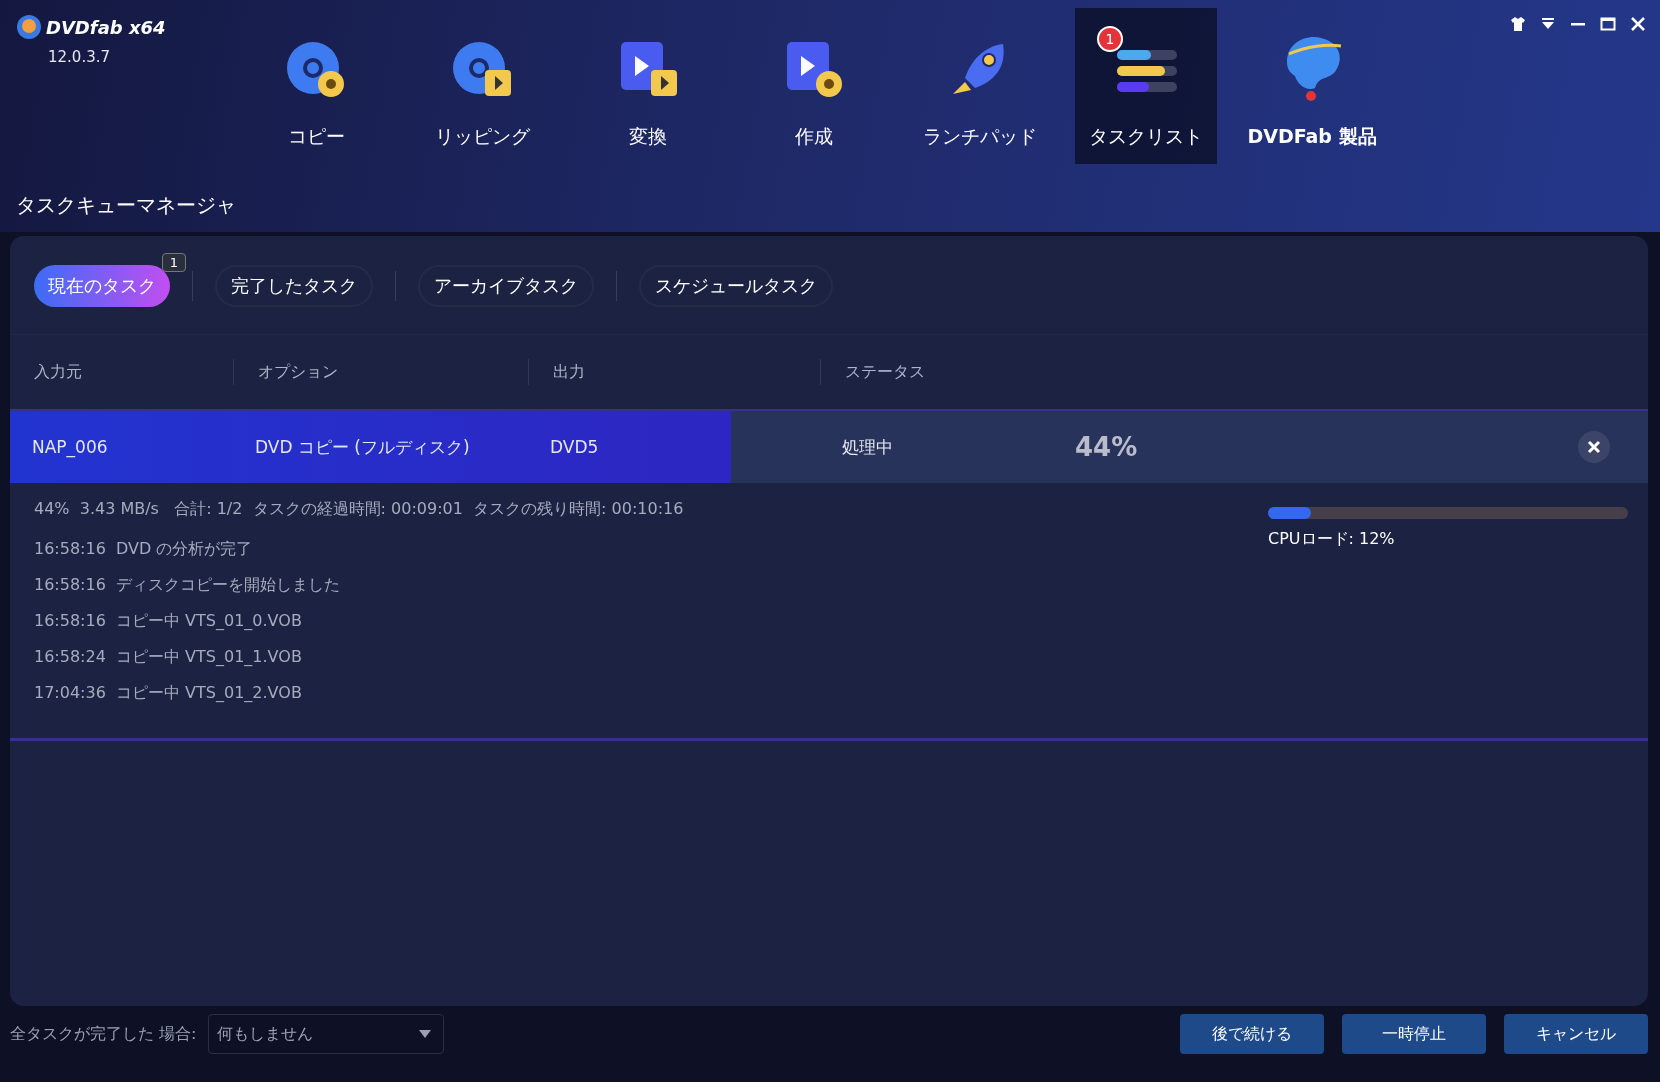  Describe the element at coordinates (980, 86) in the screenshot. I see `nav-item: ランチパッド` at that location.